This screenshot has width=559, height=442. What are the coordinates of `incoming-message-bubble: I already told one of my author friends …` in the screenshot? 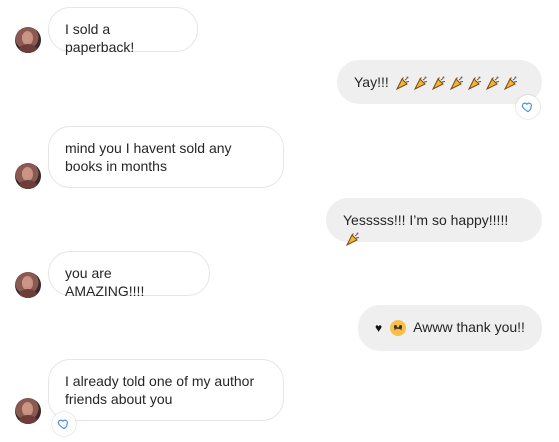 It's located at (166, 390).